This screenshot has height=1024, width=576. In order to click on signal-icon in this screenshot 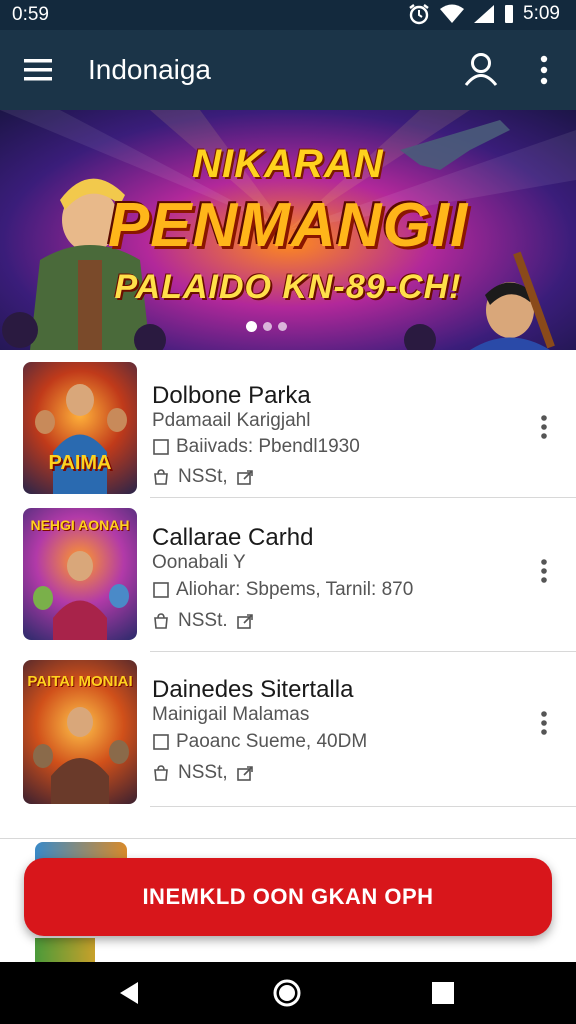, I will do `click(484, 14)`.